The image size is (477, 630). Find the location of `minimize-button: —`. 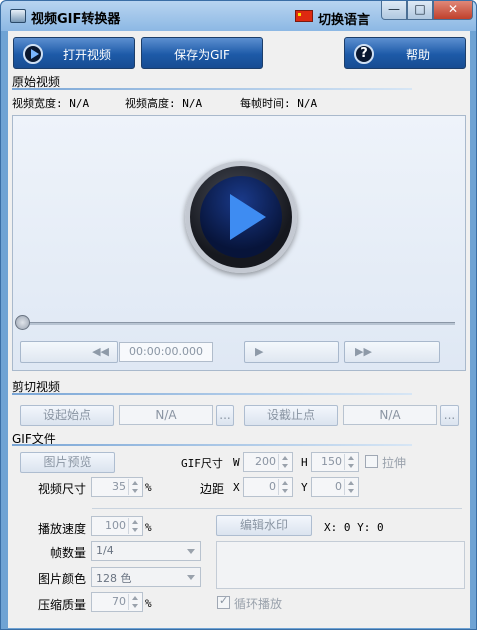

minimize-button: — is located at coordinates (394, 10).